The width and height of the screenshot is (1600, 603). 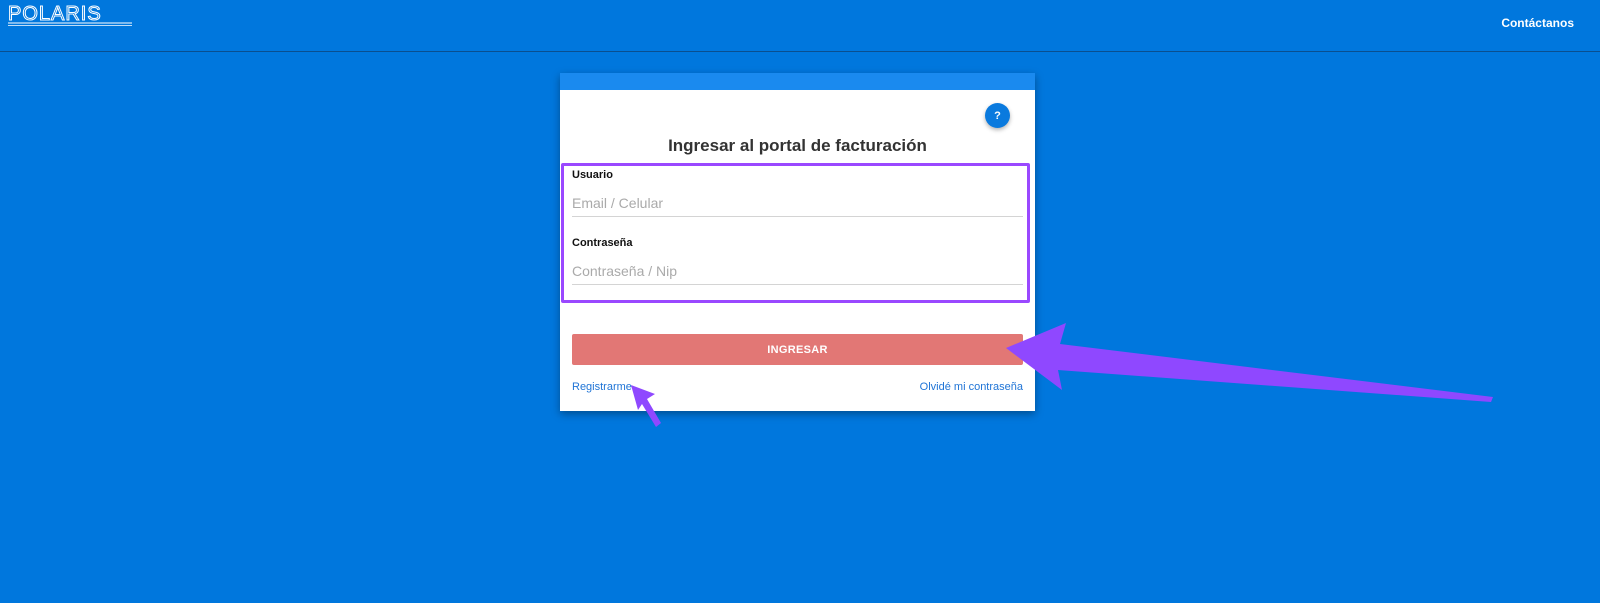 What do you see at coordinates (797, 203) in the screenshot?
I see `user-input` at bounding box center [797, 203].